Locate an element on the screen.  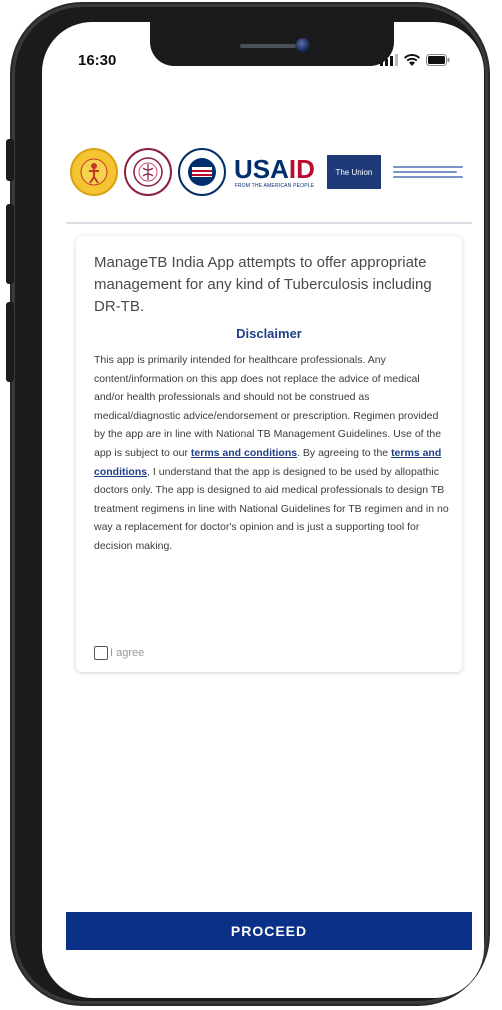
disclaimer-text-part2: . By agreeing to the is located at coordinates (344, 452).